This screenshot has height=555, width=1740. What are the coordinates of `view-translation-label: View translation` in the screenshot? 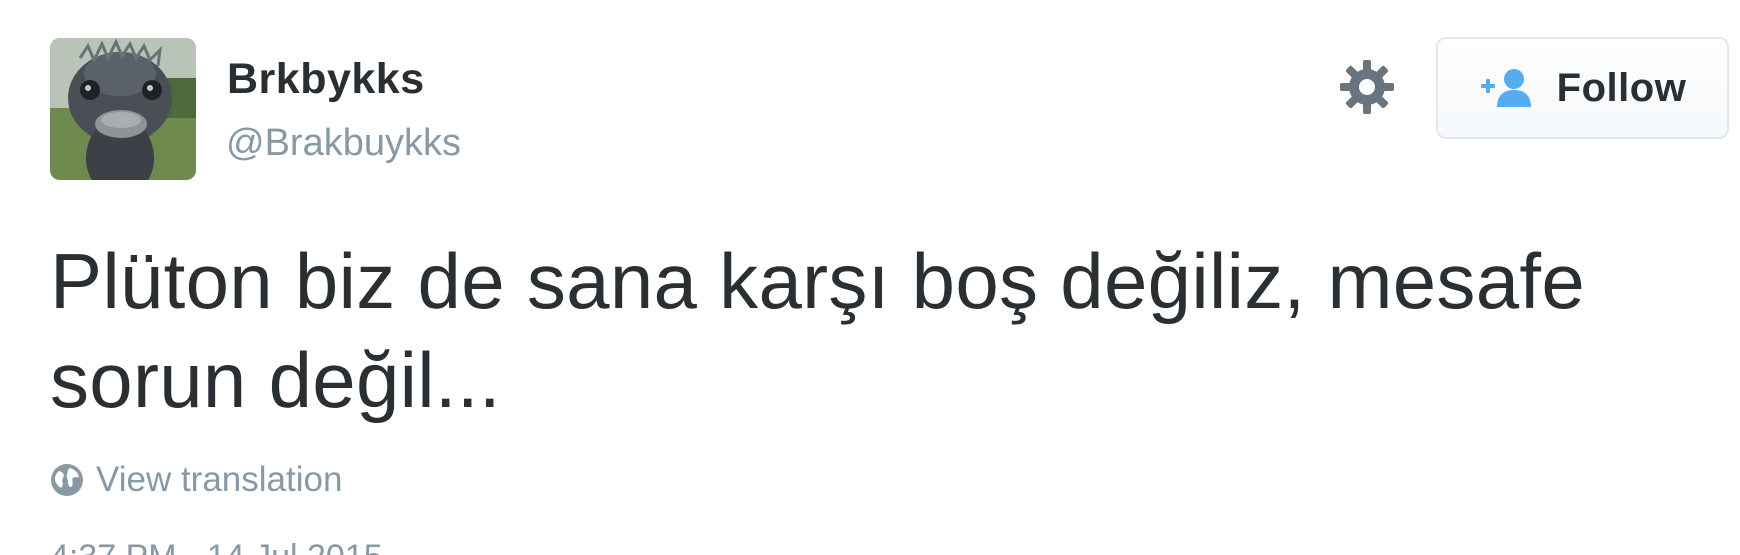 It's located at (219, 479).